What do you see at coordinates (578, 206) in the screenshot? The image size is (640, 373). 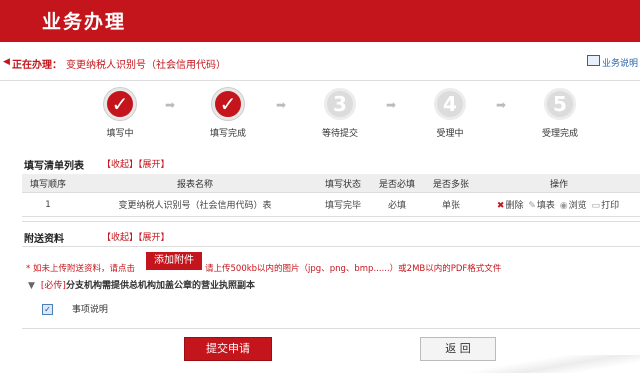 I see `view-button: 浏览` at bounding box center [578, 206].